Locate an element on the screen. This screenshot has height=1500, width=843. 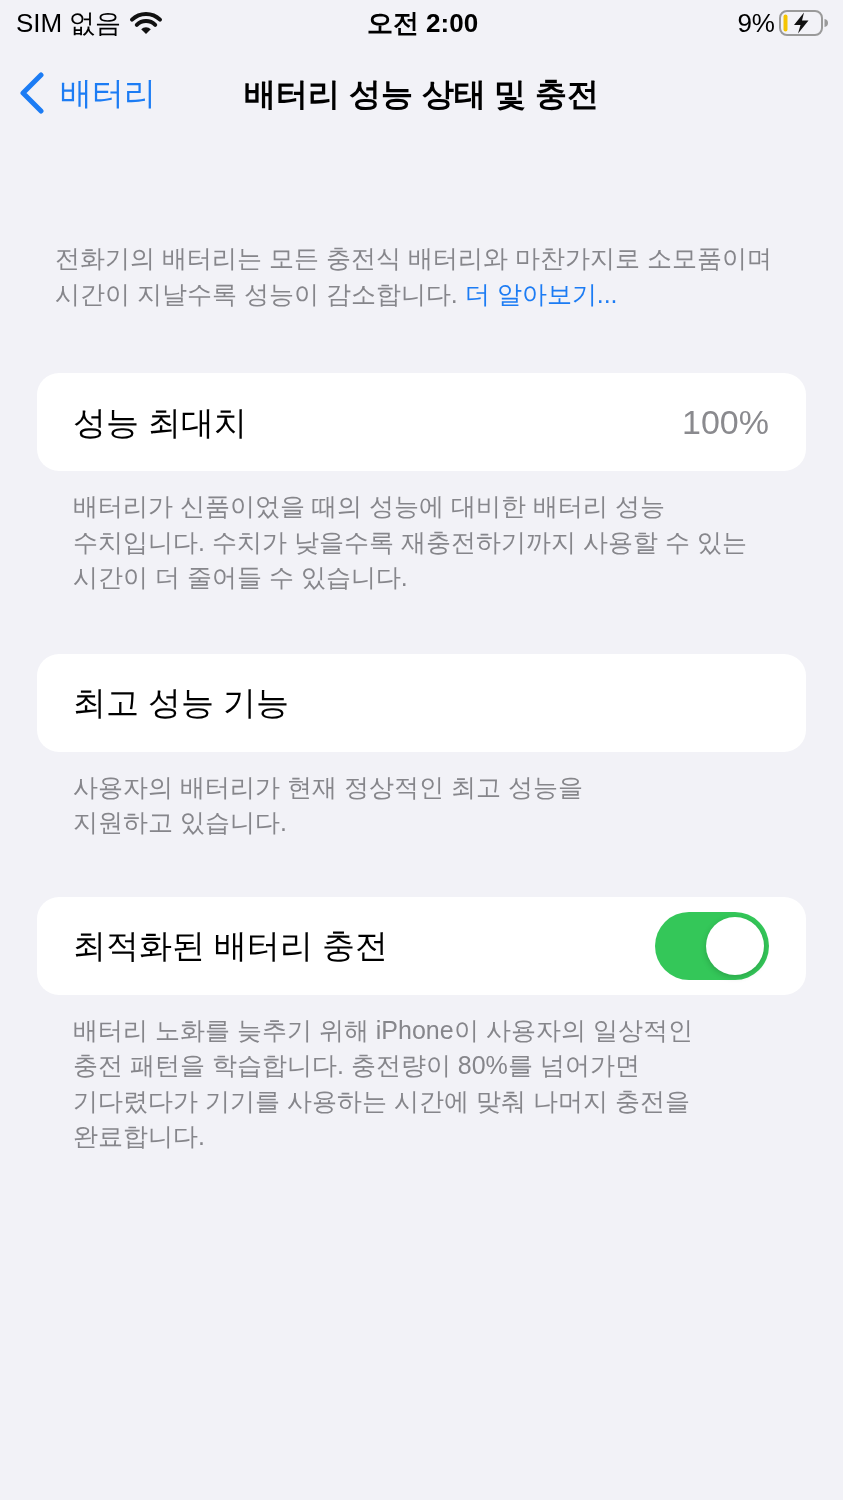
carrier-text: SIM 없음 is located at coordinates (69, 23).